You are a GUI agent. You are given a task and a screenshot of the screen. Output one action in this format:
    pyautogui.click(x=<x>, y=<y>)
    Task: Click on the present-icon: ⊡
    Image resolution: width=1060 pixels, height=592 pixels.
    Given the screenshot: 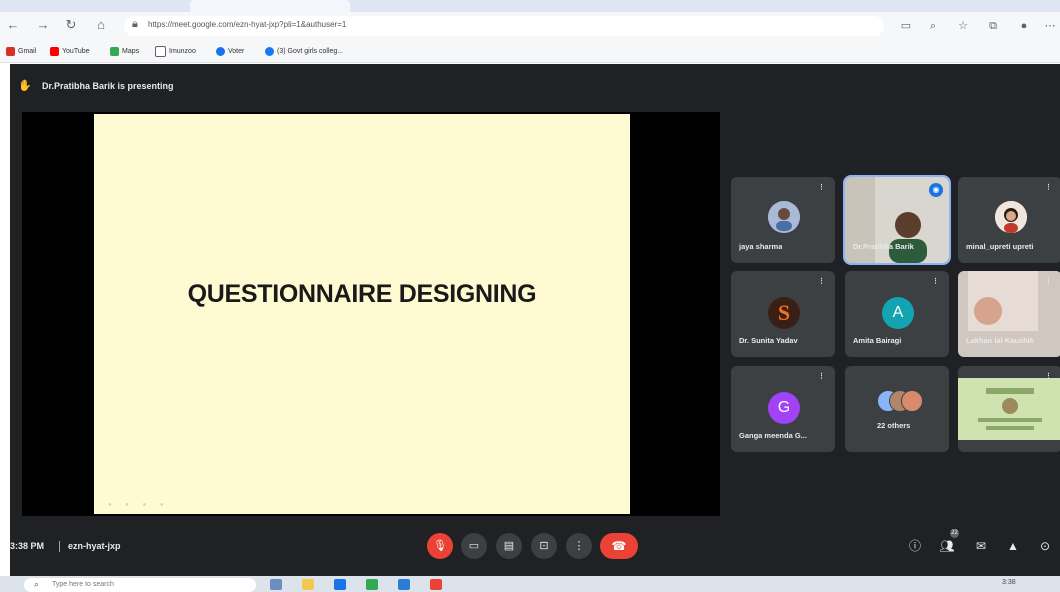 What is the action you would take?
    pyautogui.click(x=544, y=546)
    